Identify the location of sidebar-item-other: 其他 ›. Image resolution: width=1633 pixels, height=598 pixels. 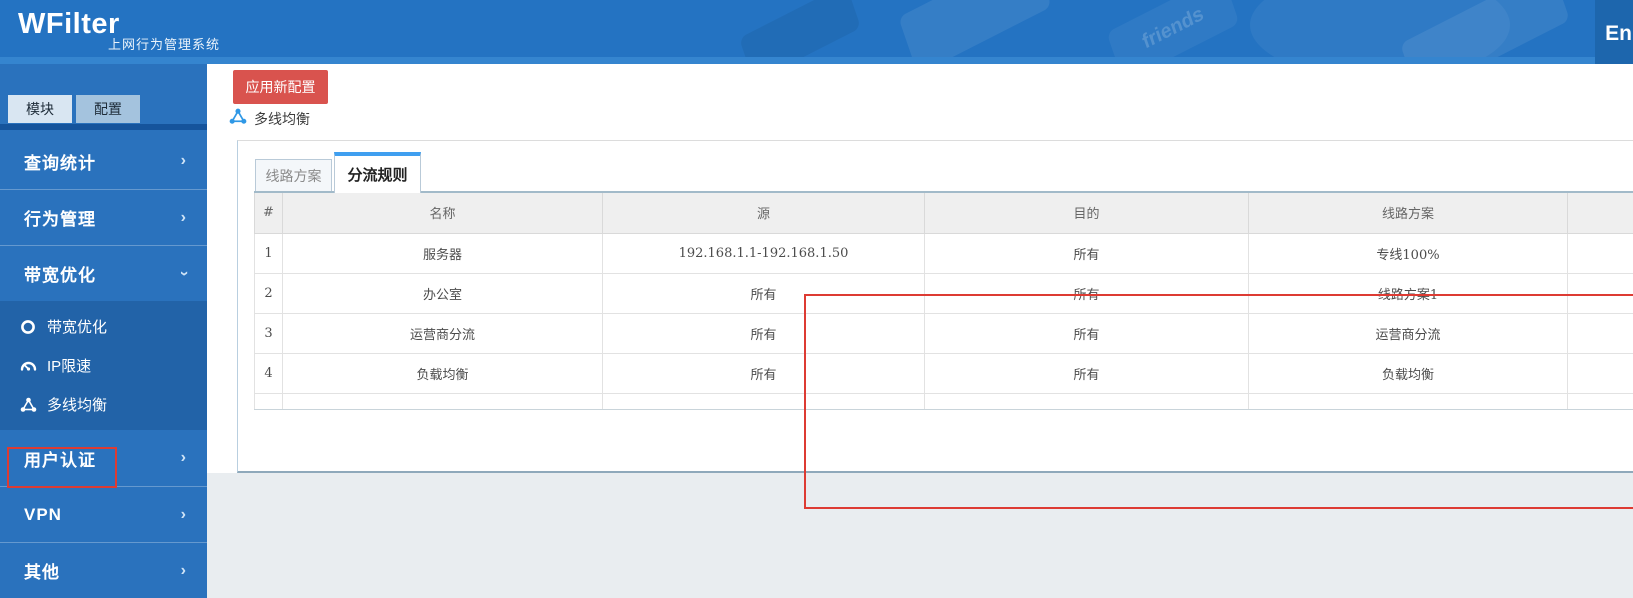
(103, 570).